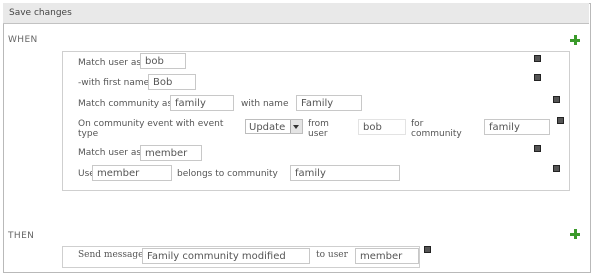  I want to click on chevron-down-icon, so click(296, 126).